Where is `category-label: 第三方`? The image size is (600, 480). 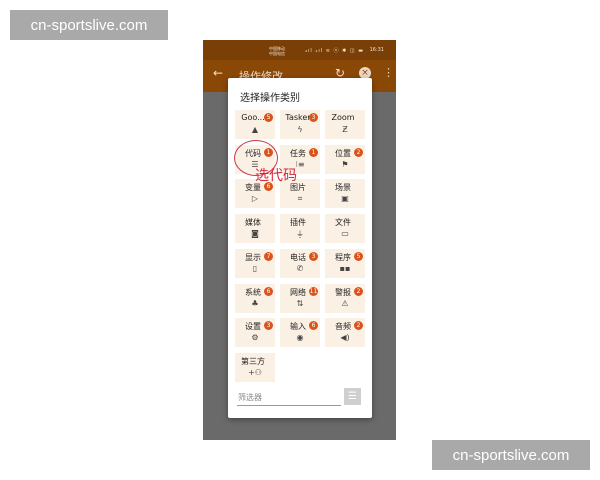 category-label: 第三方 is located at coordinates (253, 361).